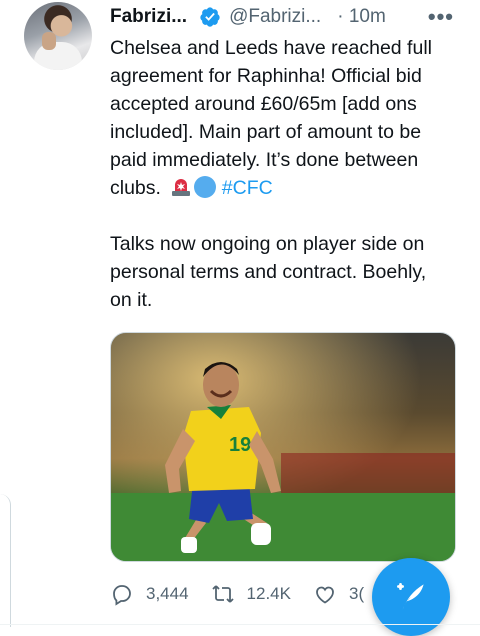 The width and height of the screenshot is (480, 636). Describe the element at coordinates (122, 595) in the screenshot. I see `reply-icon` at that location.